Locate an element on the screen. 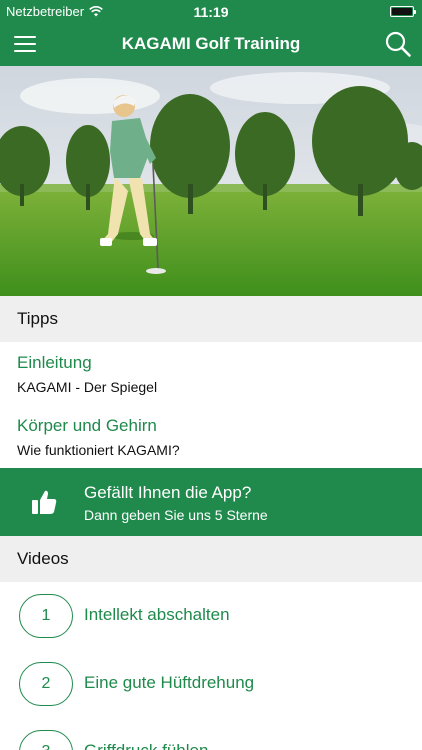 This screenshot has width=422, height=750. nav-bar: KAGAMI Golf Training is located at coordinates (211, 44).